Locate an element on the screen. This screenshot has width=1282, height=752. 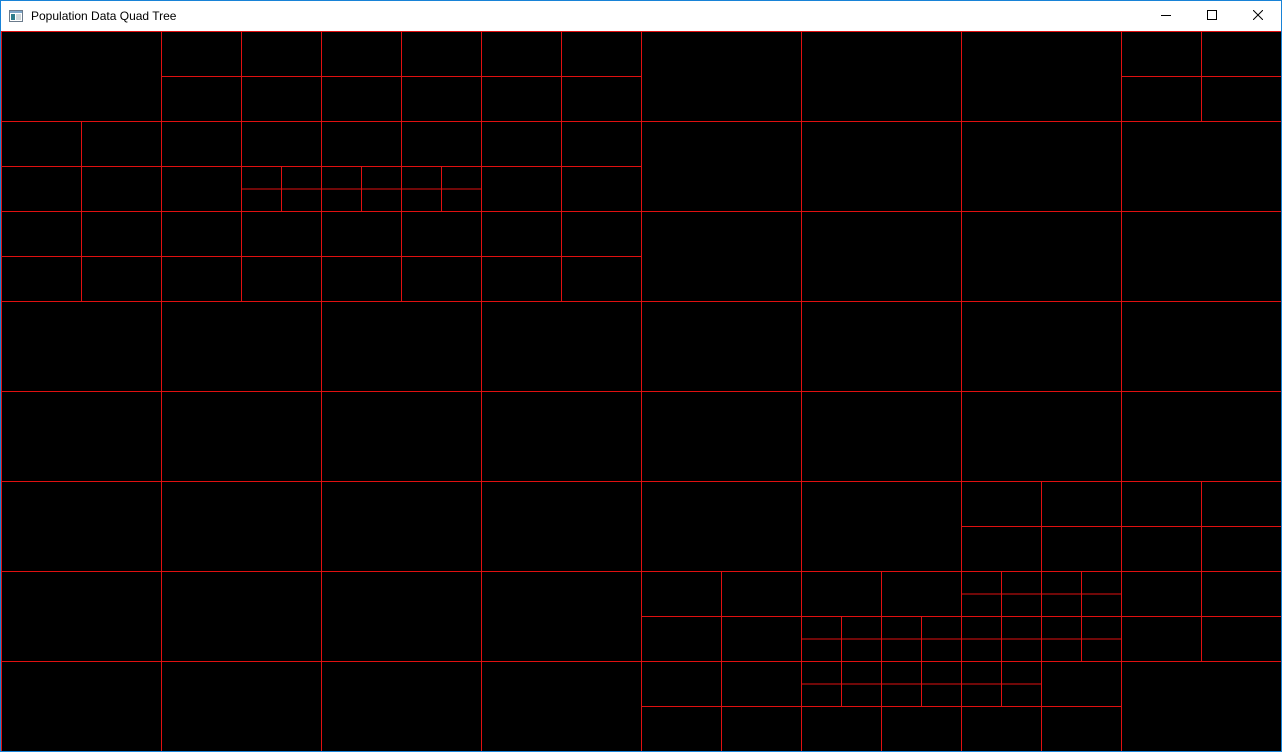
maximize-icon is located at coordinates (1212, 16).